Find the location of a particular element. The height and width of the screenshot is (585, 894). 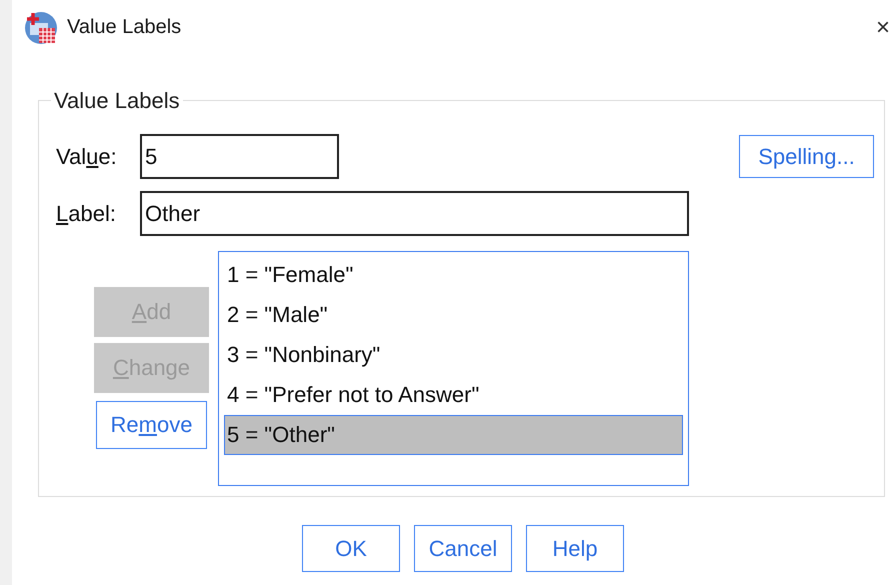

list-item: 2 = "Male" is located at coordinates (453, 315).